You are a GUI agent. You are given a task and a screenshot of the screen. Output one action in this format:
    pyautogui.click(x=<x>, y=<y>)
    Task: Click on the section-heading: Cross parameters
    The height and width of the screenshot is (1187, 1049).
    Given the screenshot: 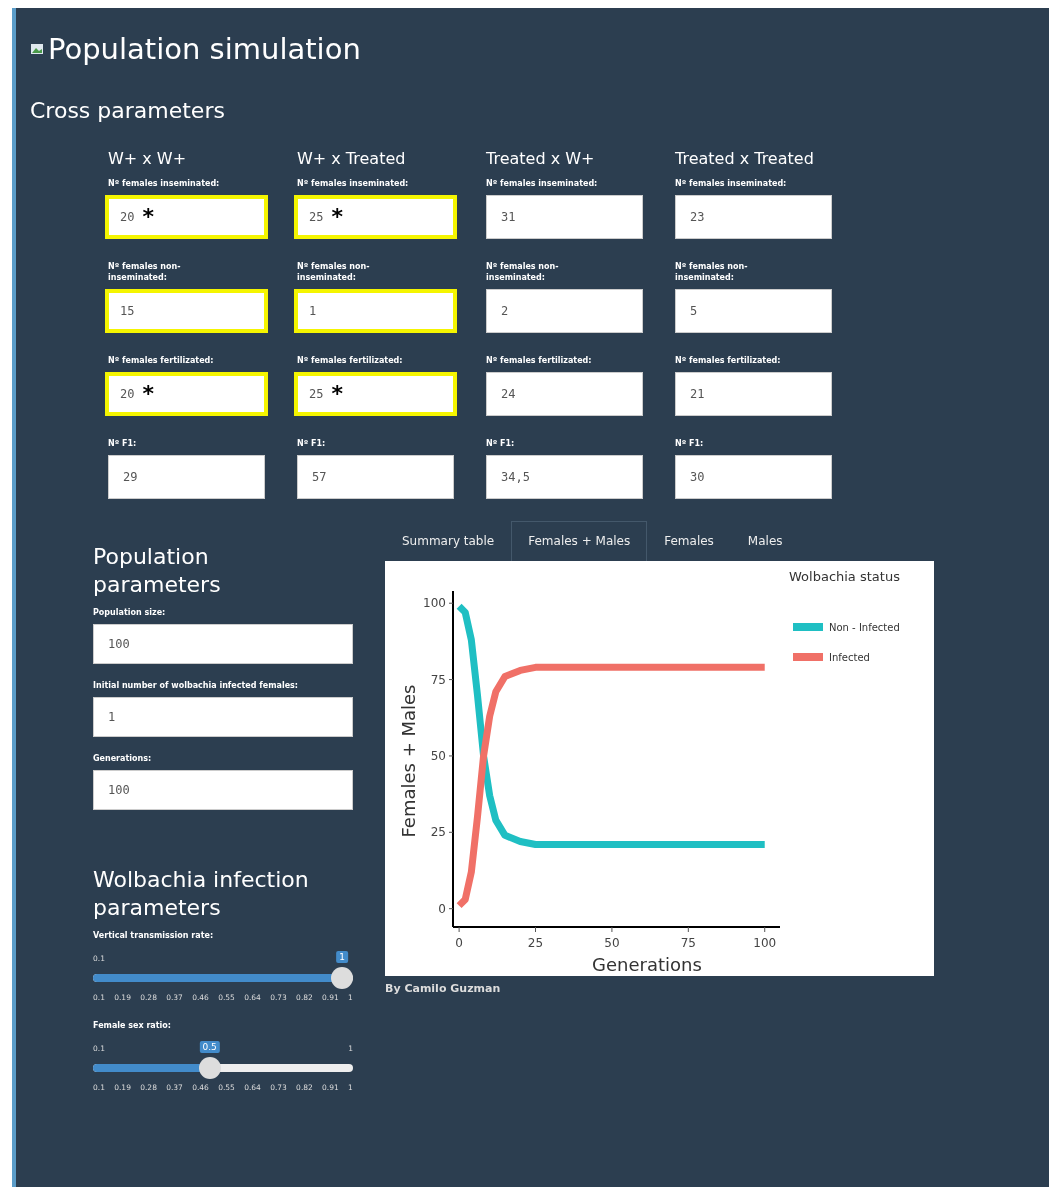 What is the action you would take?
    pyautogui.click(x=128, y=110)
    